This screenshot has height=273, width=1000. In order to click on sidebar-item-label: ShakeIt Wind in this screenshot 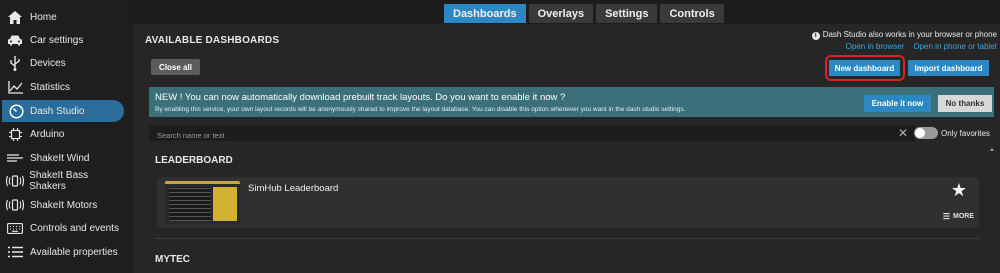, I will do `click(60, 158)`.